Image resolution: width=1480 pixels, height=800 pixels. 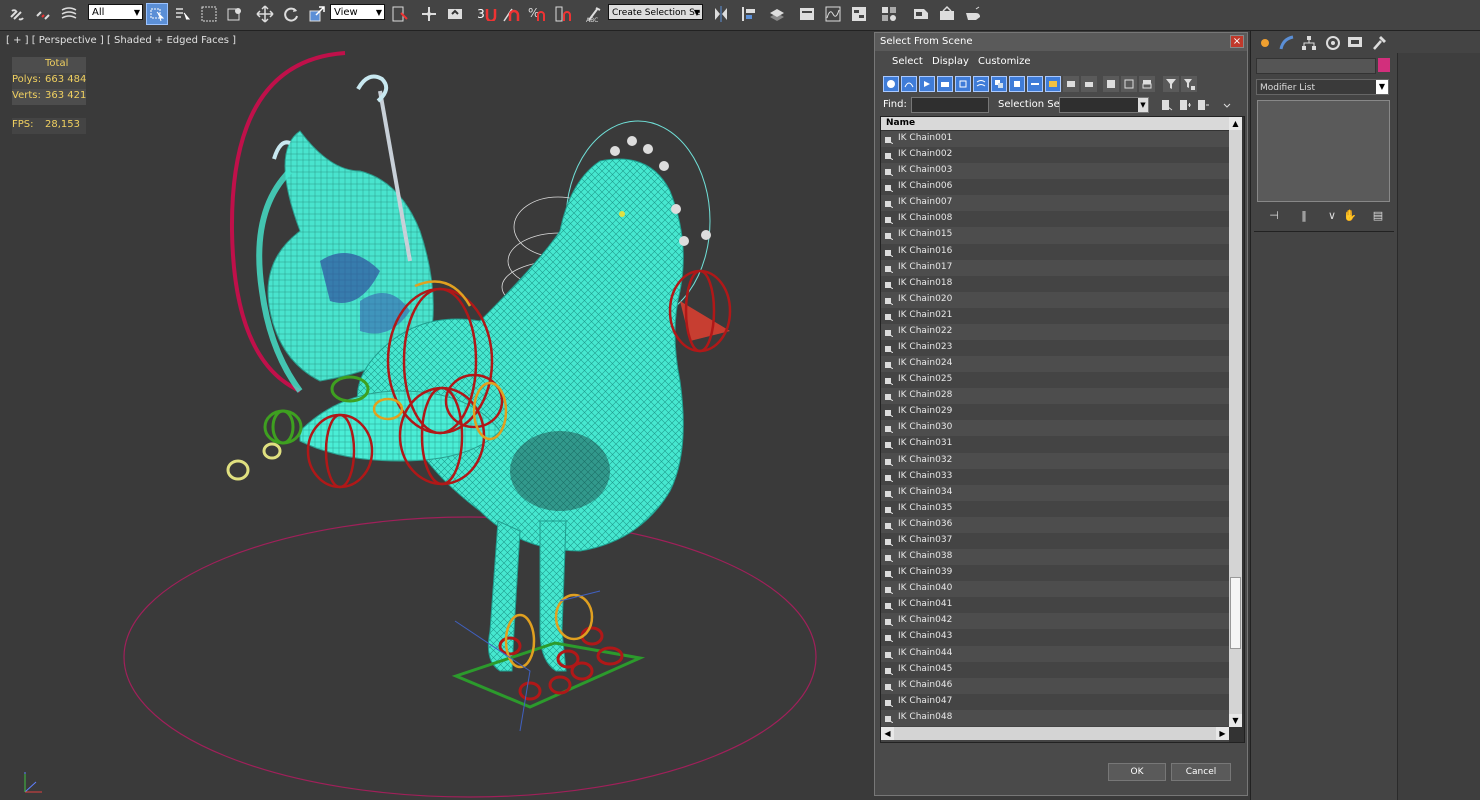 I want to click on window-crossing-icon, so click(x=235, y=14).